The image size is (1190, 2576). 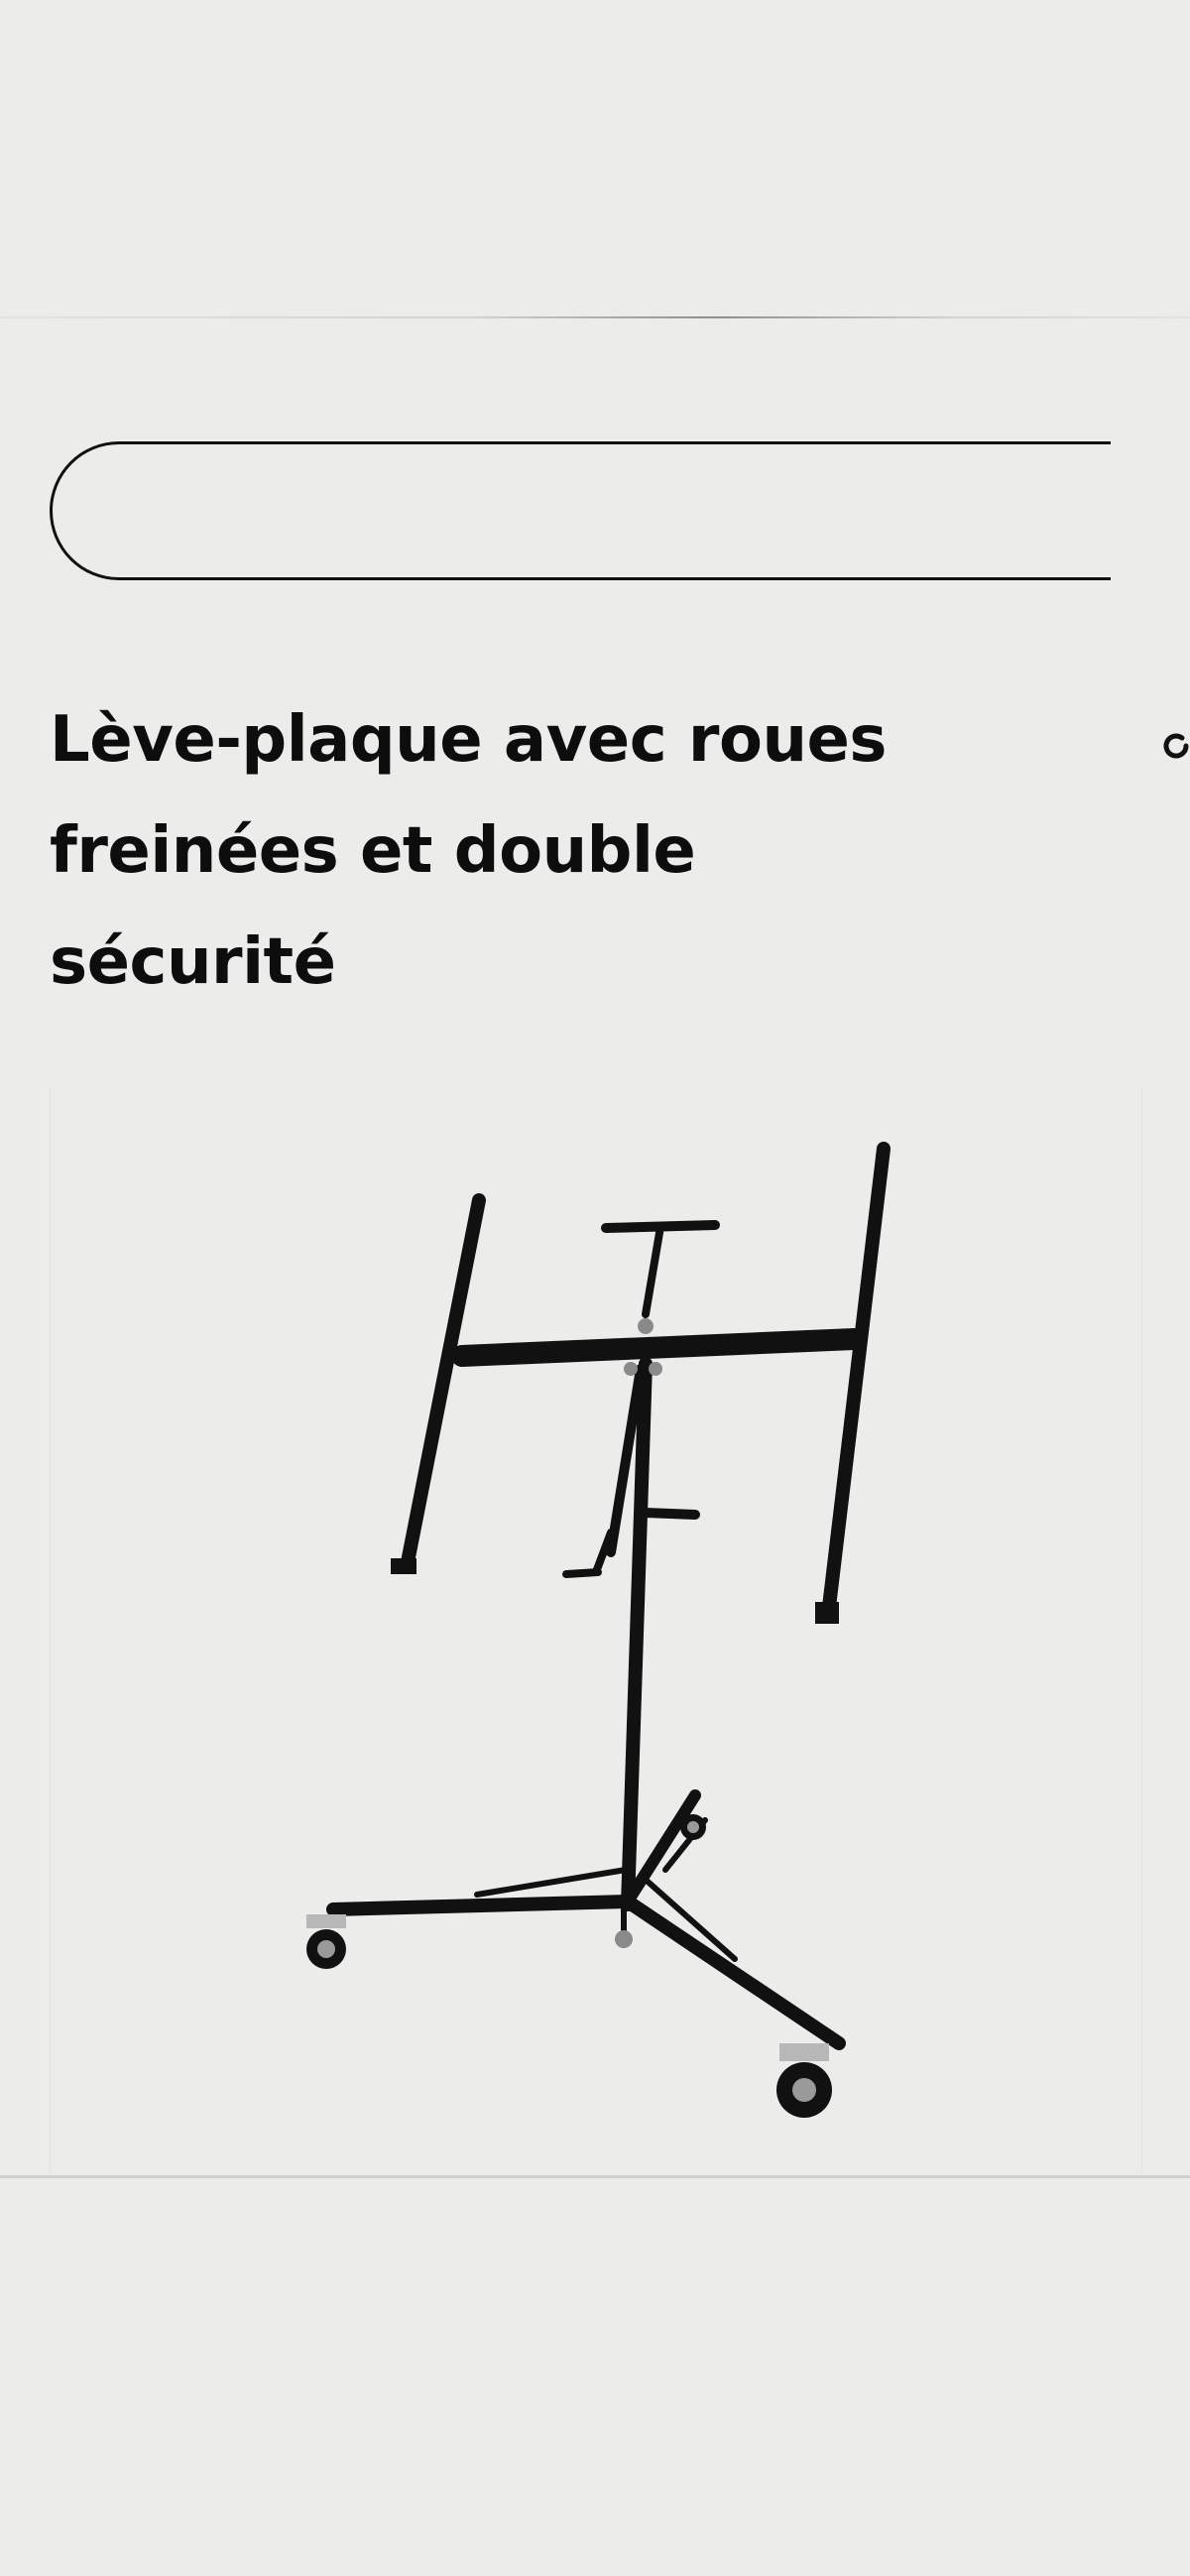 I want to click on header-divider, so click(x=595, y=317).